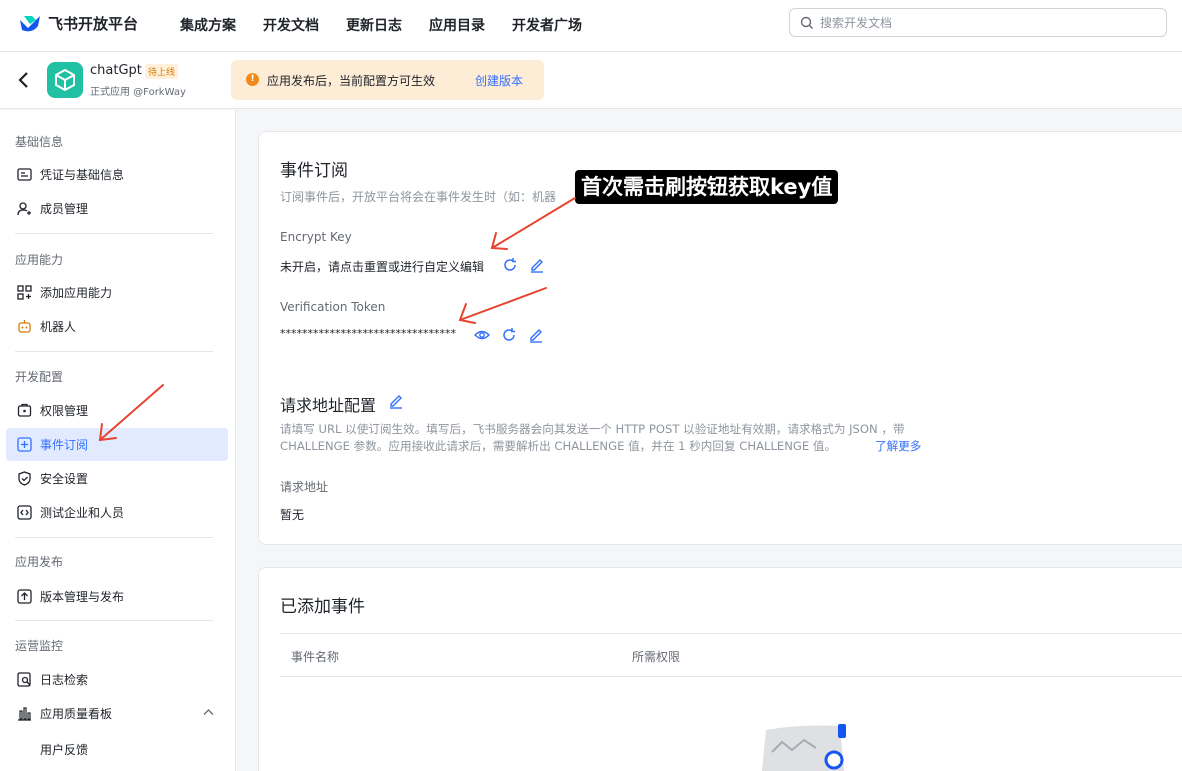 The height and width of the screenshot is (771, 1182). What do you see at coordinates (24, 597) in the screenshot?
I see `upload-icon` at bounding box center [24, 597].